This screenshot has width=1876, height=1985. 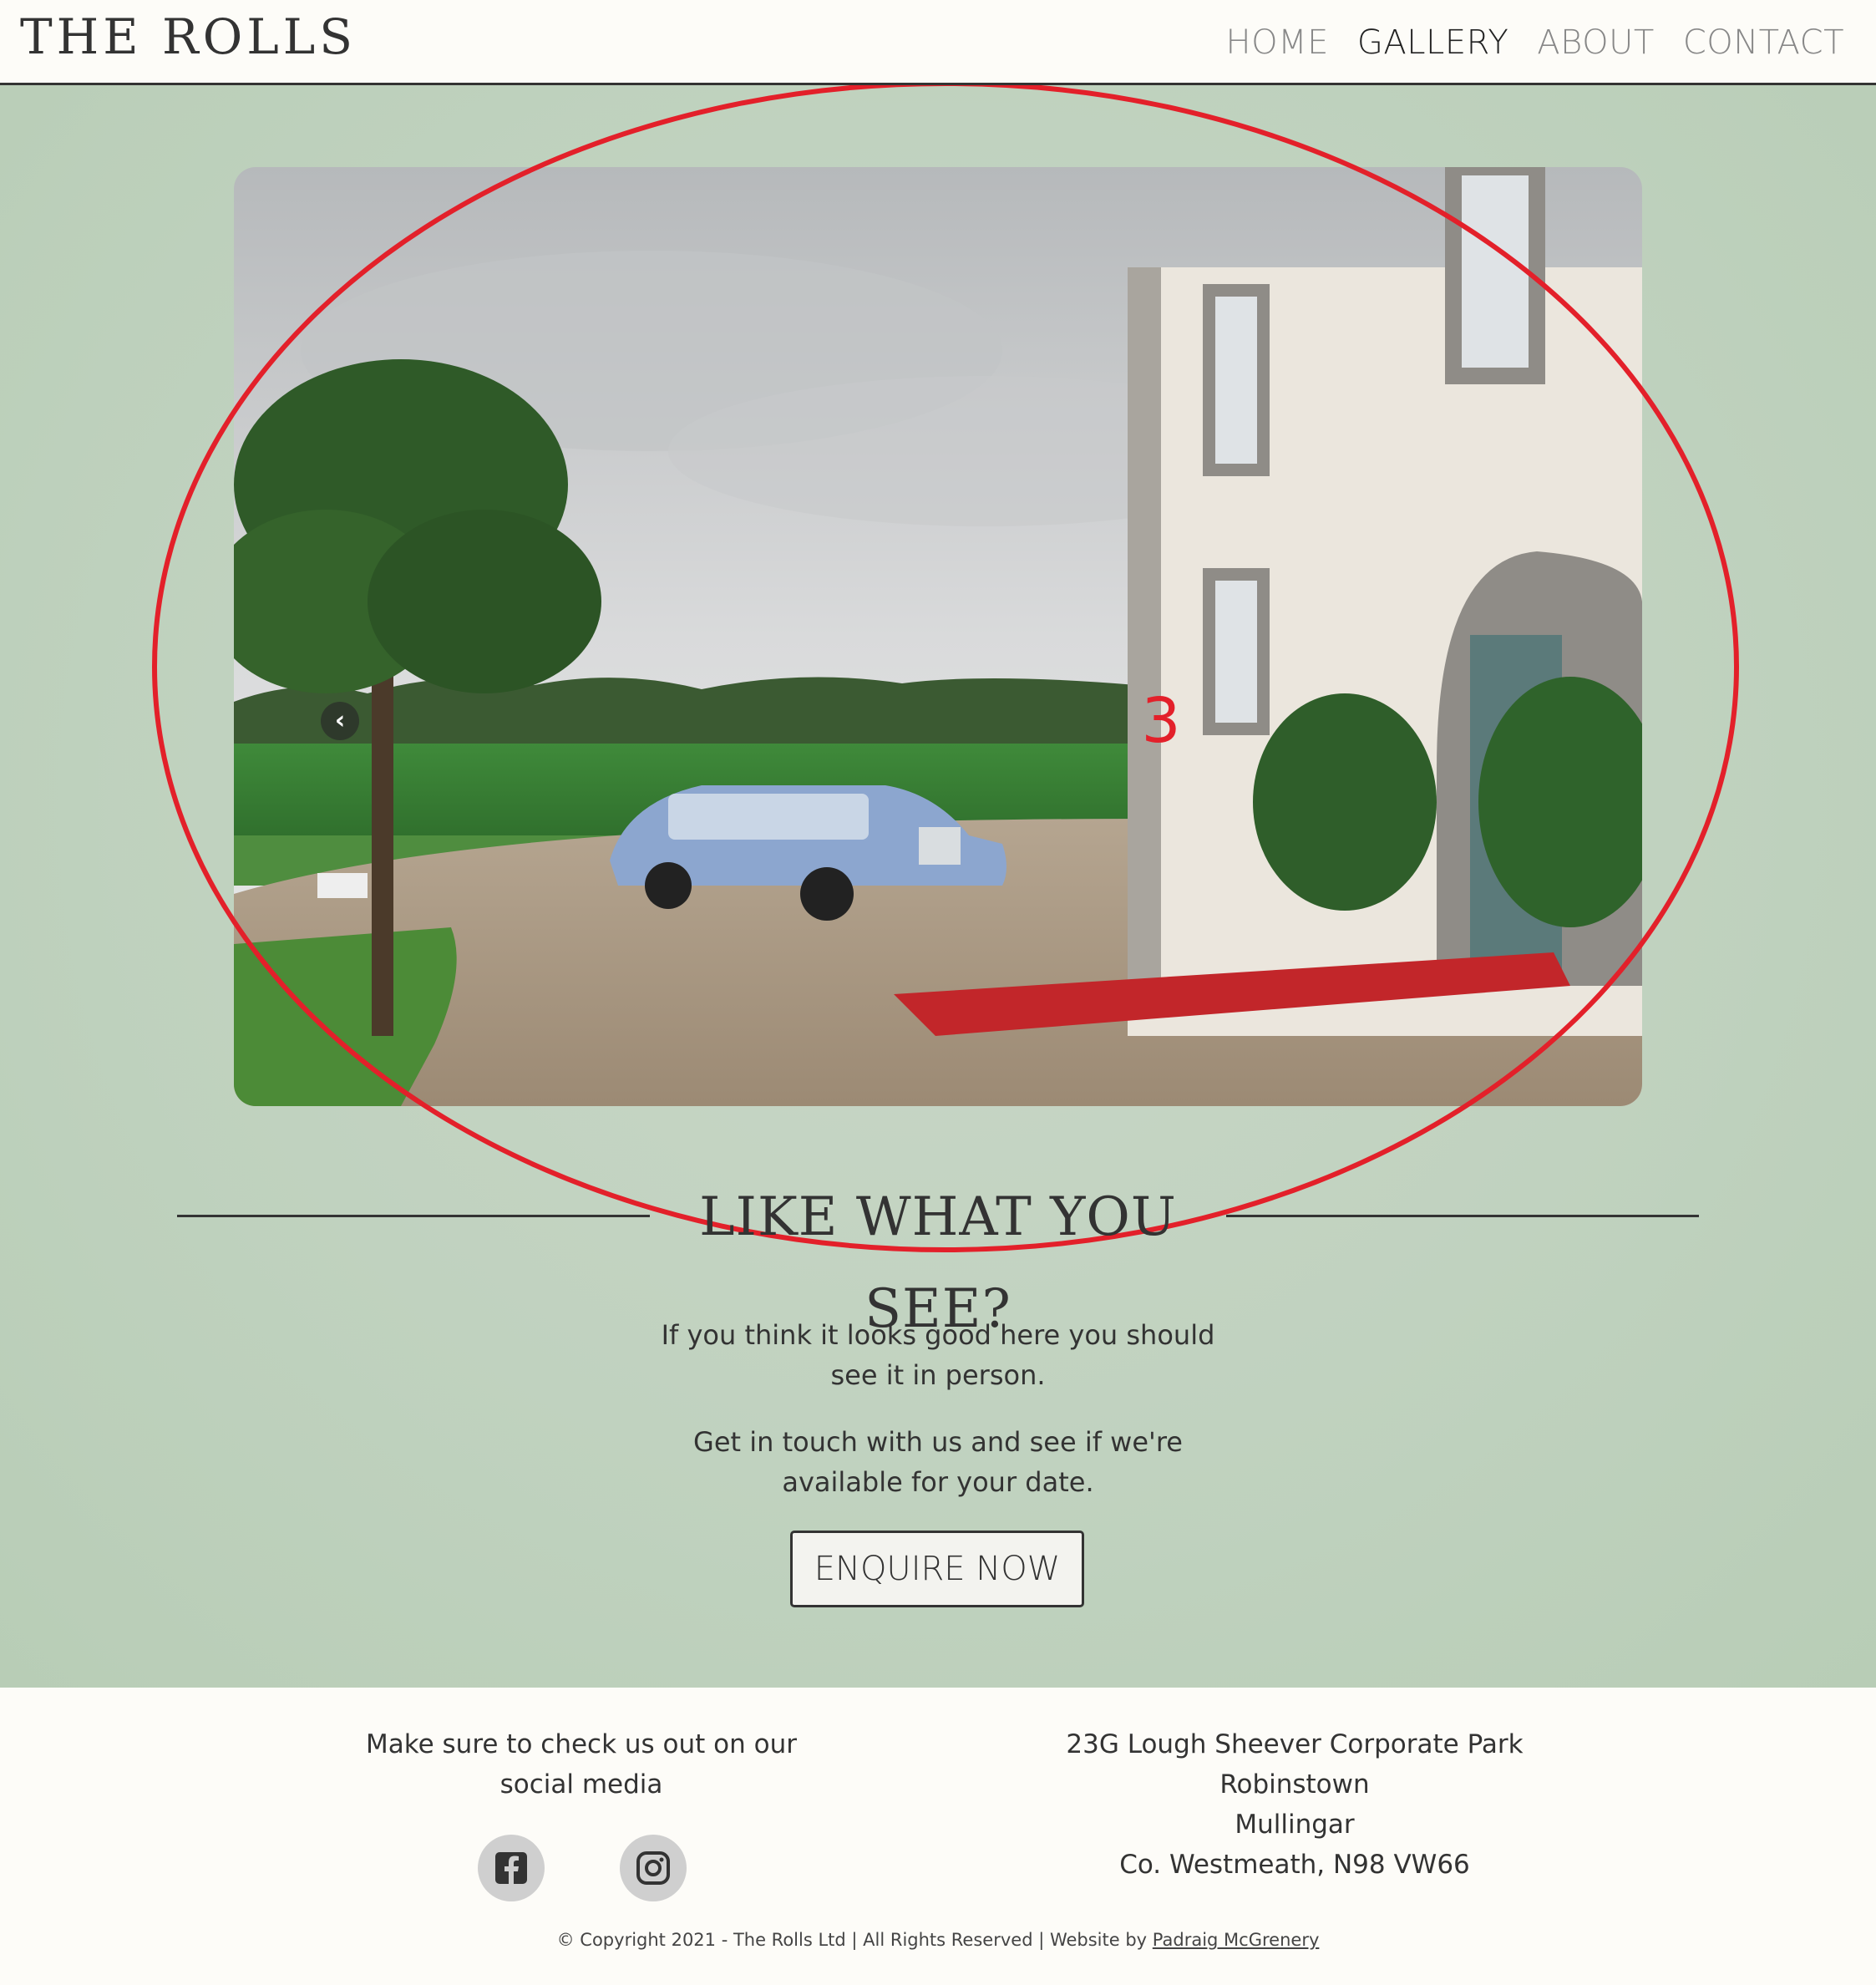 I want to click on top-navbar: THE ROLLS HOME GALLERY ABOUT CONTACT, so click(x=938, y=42).